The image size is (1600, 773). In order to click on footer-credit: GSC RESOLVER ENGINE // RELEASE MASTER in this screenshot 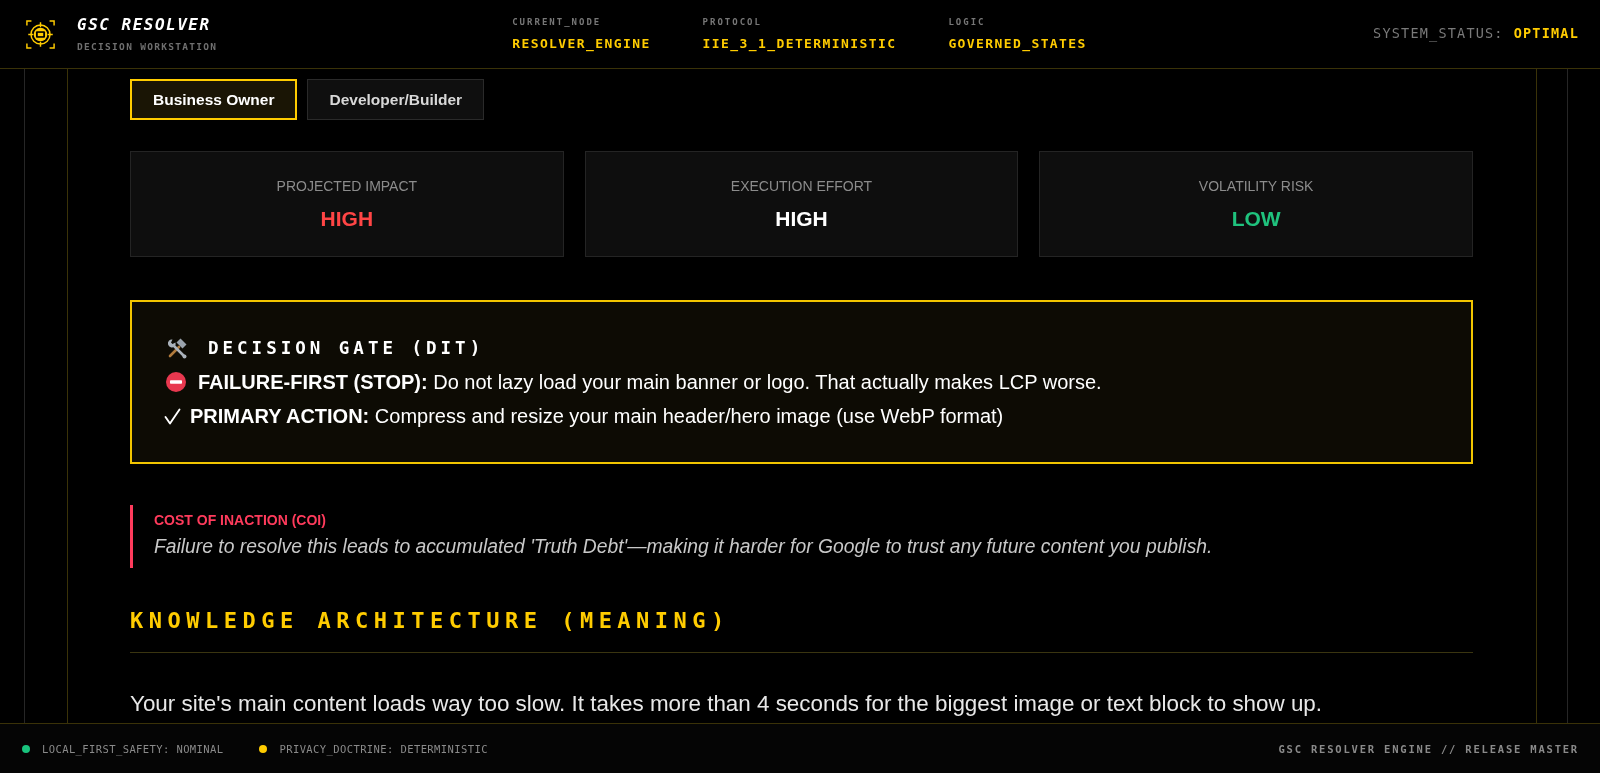, I will do `click(1428, 748)`.